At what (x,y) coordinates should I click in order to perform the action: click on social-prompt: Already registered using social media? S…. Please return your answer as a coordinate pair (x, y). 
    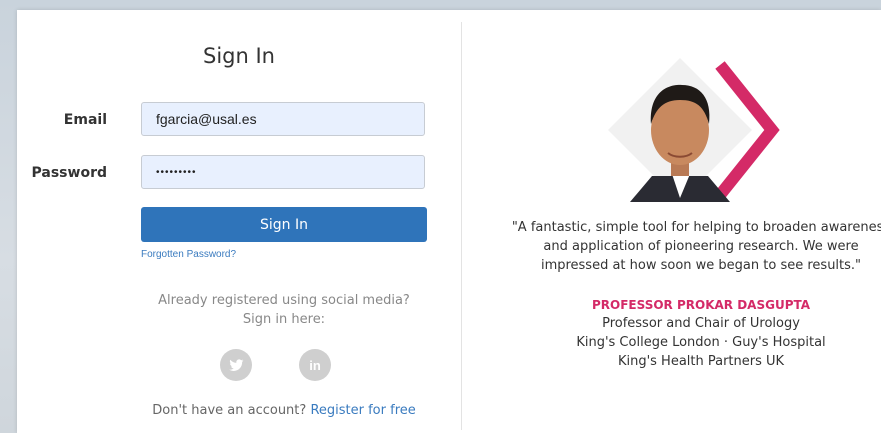
    Looking at the image, I should click on (284, 310).